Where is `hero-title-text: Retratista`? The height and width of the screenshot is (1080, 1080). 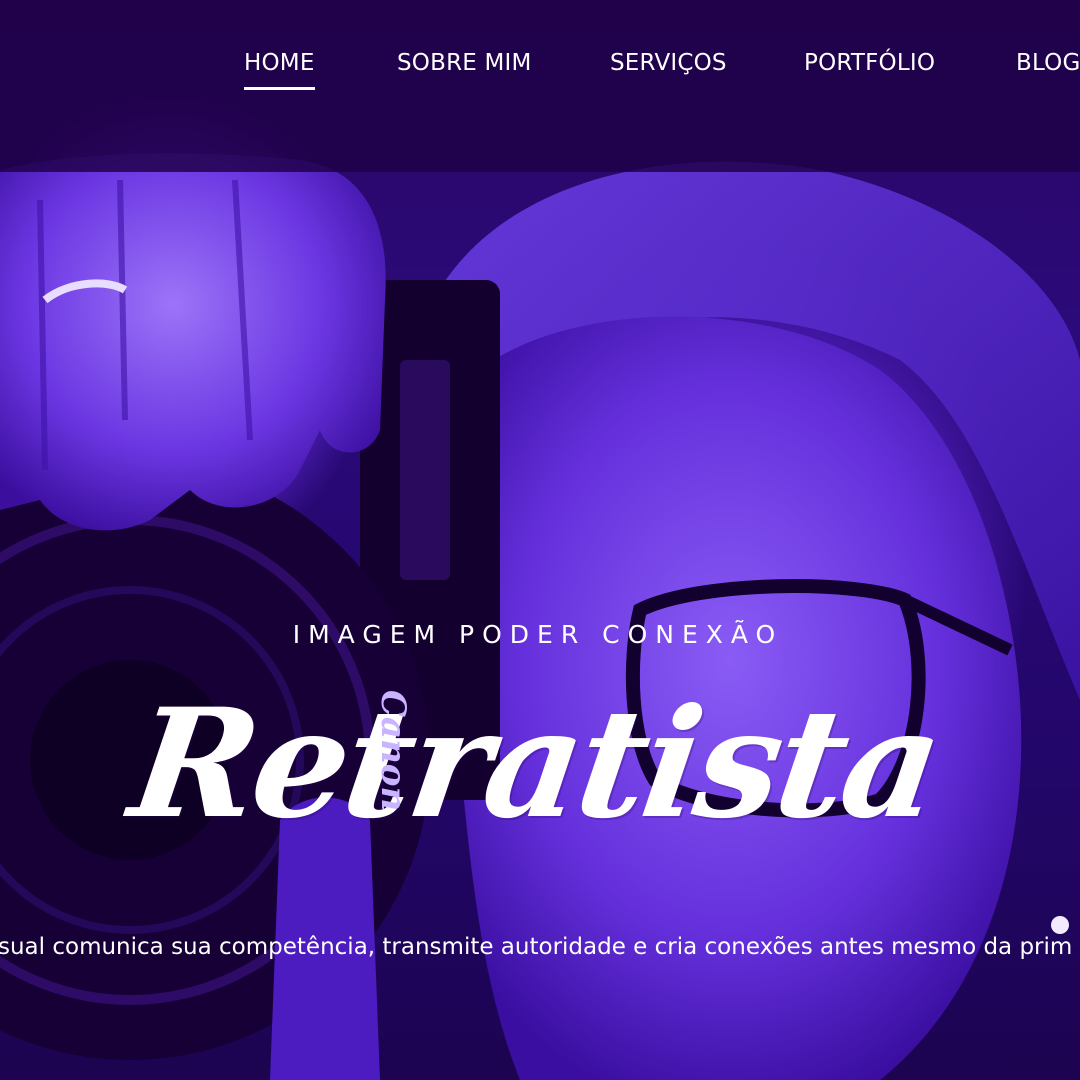 hero-title-text: Retratista is located at coordinates (535, 764).